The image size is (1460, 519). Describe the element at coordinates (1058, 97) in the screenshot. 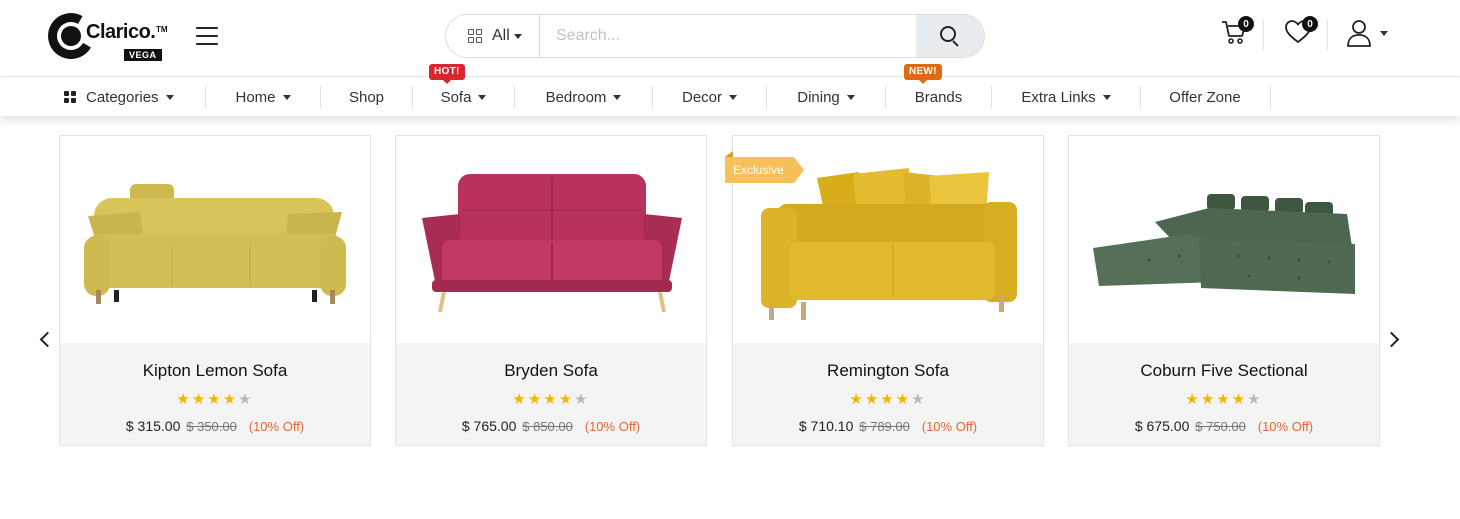

I see `nav-item-label: Extra Links` at that location.